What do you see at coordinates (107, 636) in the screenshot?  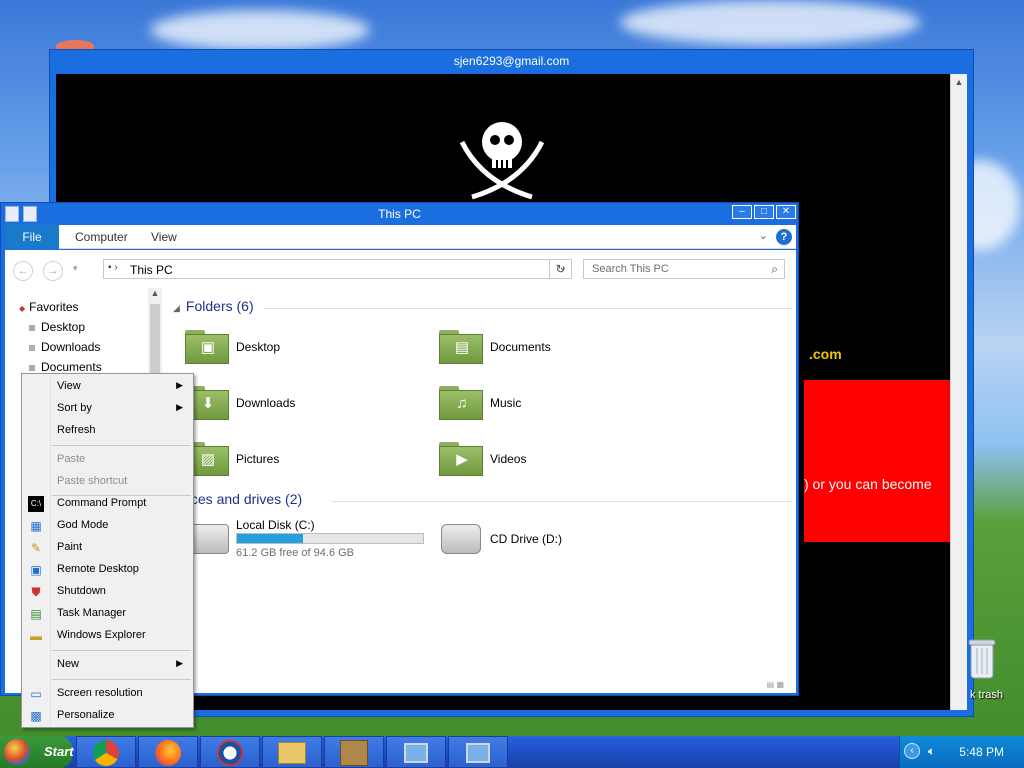 I see `menu-item-windows-explorer: ▬ Windows Explorer` at bounding box center [107, 636].